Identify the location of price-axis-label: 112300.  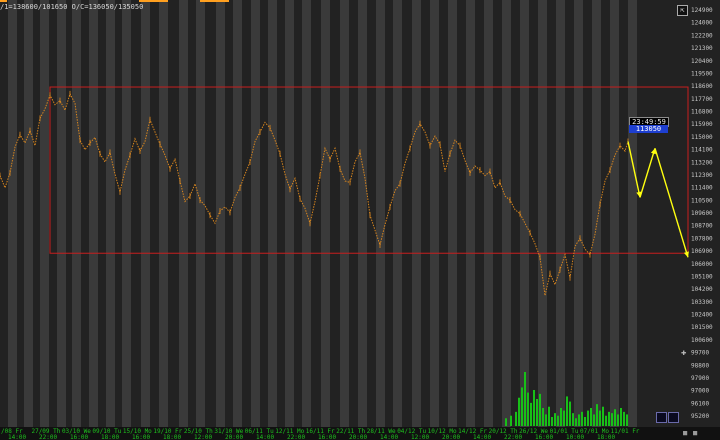
(702, 175).